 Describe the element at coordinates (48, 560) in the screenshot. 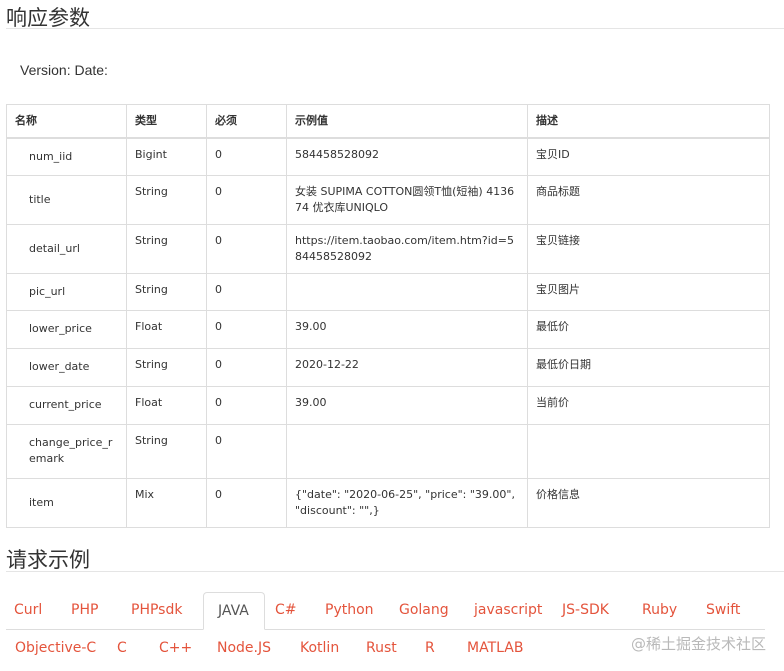

I see `request-example-title: 请求示例` at that location.